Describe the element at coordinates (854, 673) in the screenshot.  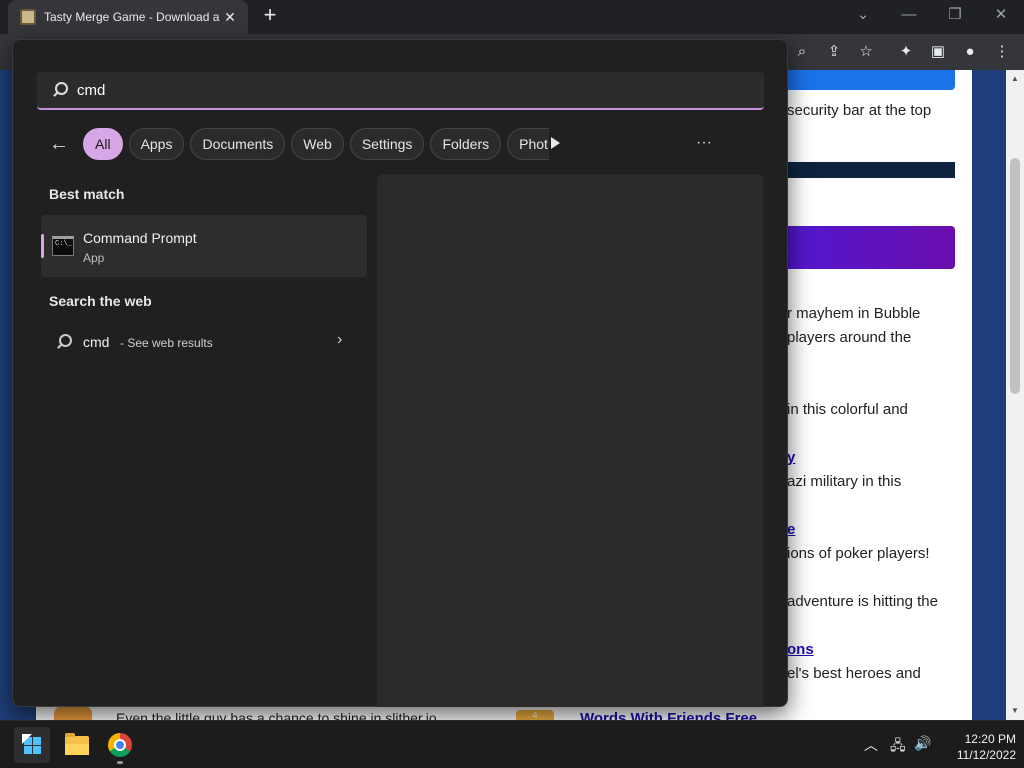
I see `page-text-line: el's best heroes and` at that location.